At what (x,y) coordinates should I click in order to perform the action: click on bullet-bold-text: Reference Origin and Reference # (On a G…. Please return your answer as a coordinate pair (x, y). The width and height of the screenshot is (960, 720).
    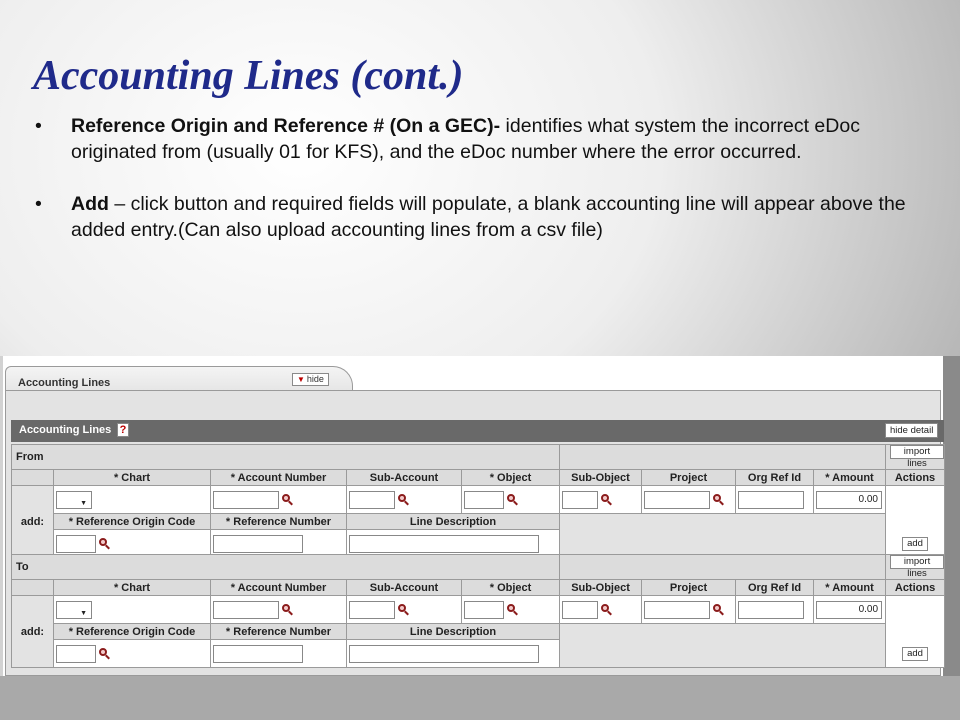
    Looking at the image, I should click on (286, 126).